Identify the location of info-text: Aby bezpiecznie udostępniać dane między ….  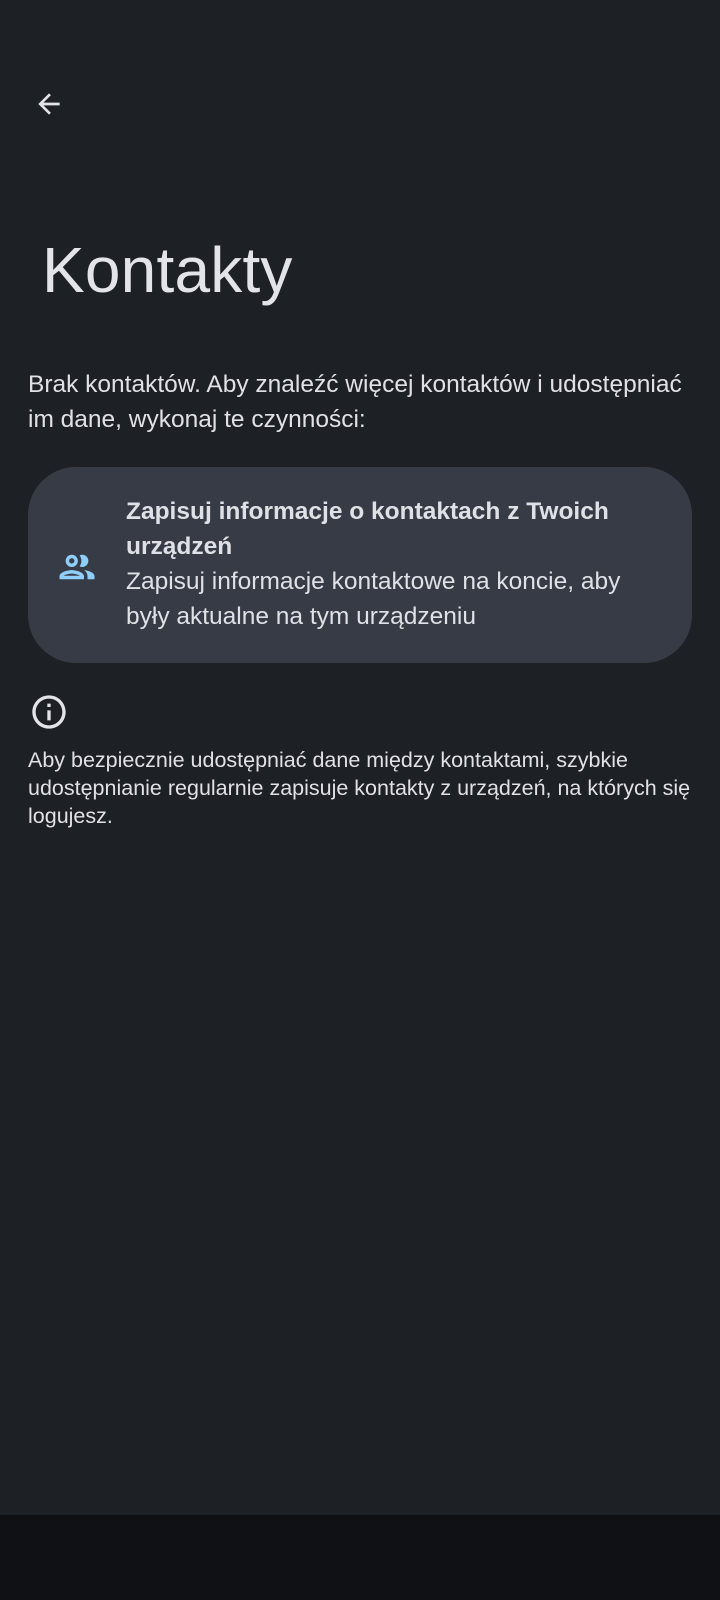
(359, 788).